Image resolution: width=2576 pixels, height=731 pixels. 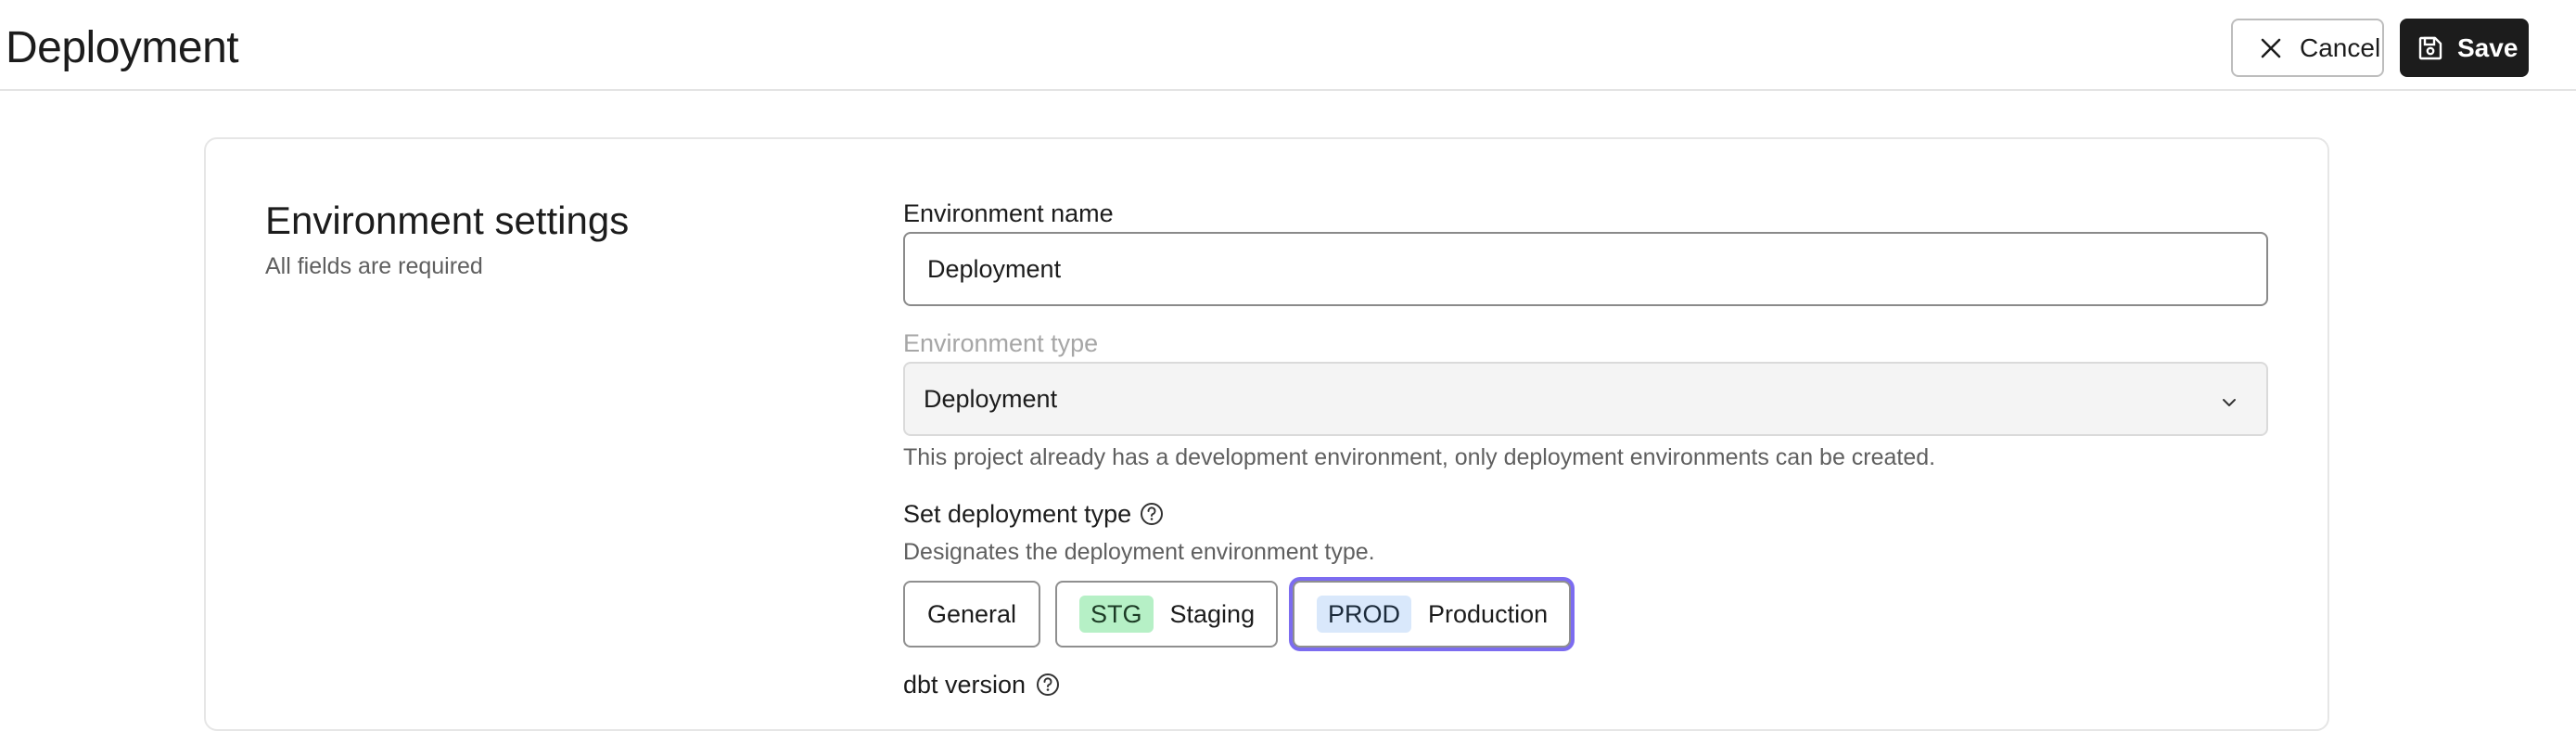 I want to click on section-subtitle: All fields are required, so click(x=374, y=266).